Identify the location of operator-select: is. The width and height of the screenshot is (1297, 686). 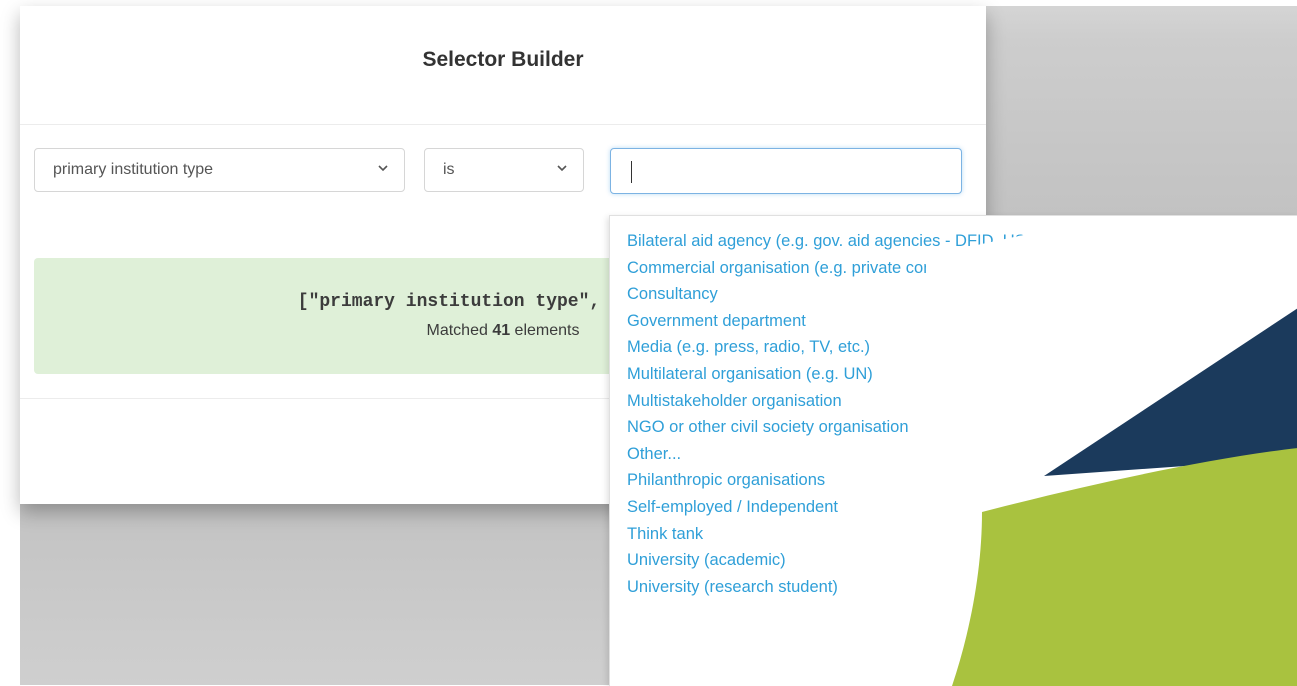
(504, 170).